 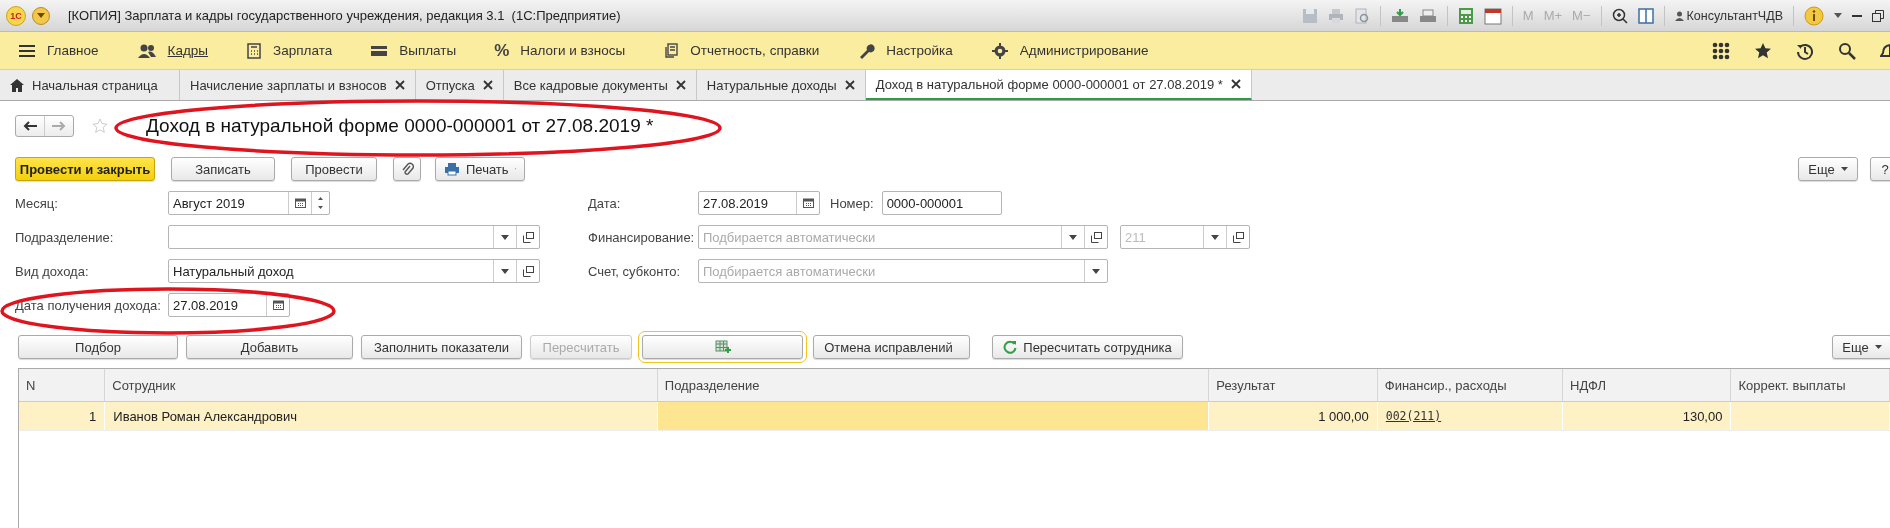 I want to click on apps-icon, so click(x=1721, y=50).